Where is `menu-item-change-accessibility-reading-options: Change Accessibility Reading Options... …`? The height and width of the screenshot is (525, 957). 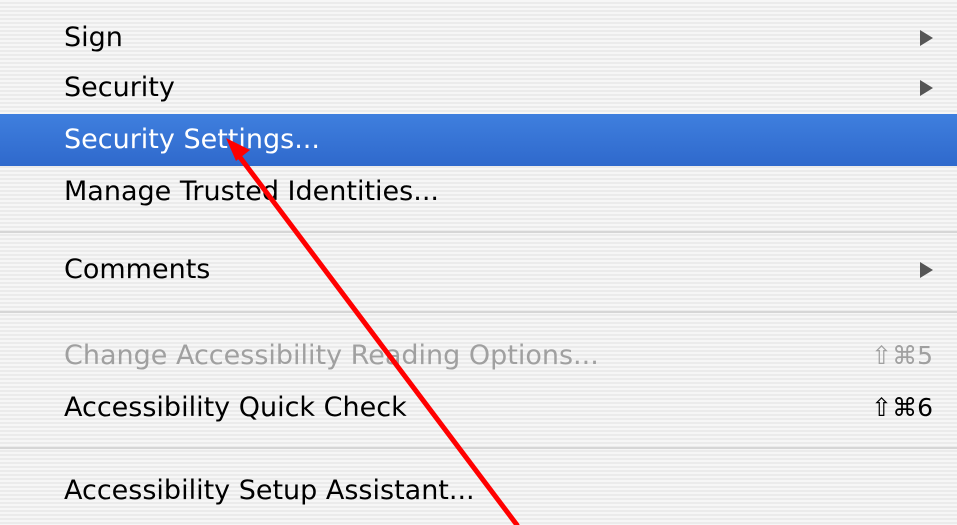
menu-item-change-accessibility-reading-options: Change Accessibility Reading Options... … is located at coordinates (478, 356).